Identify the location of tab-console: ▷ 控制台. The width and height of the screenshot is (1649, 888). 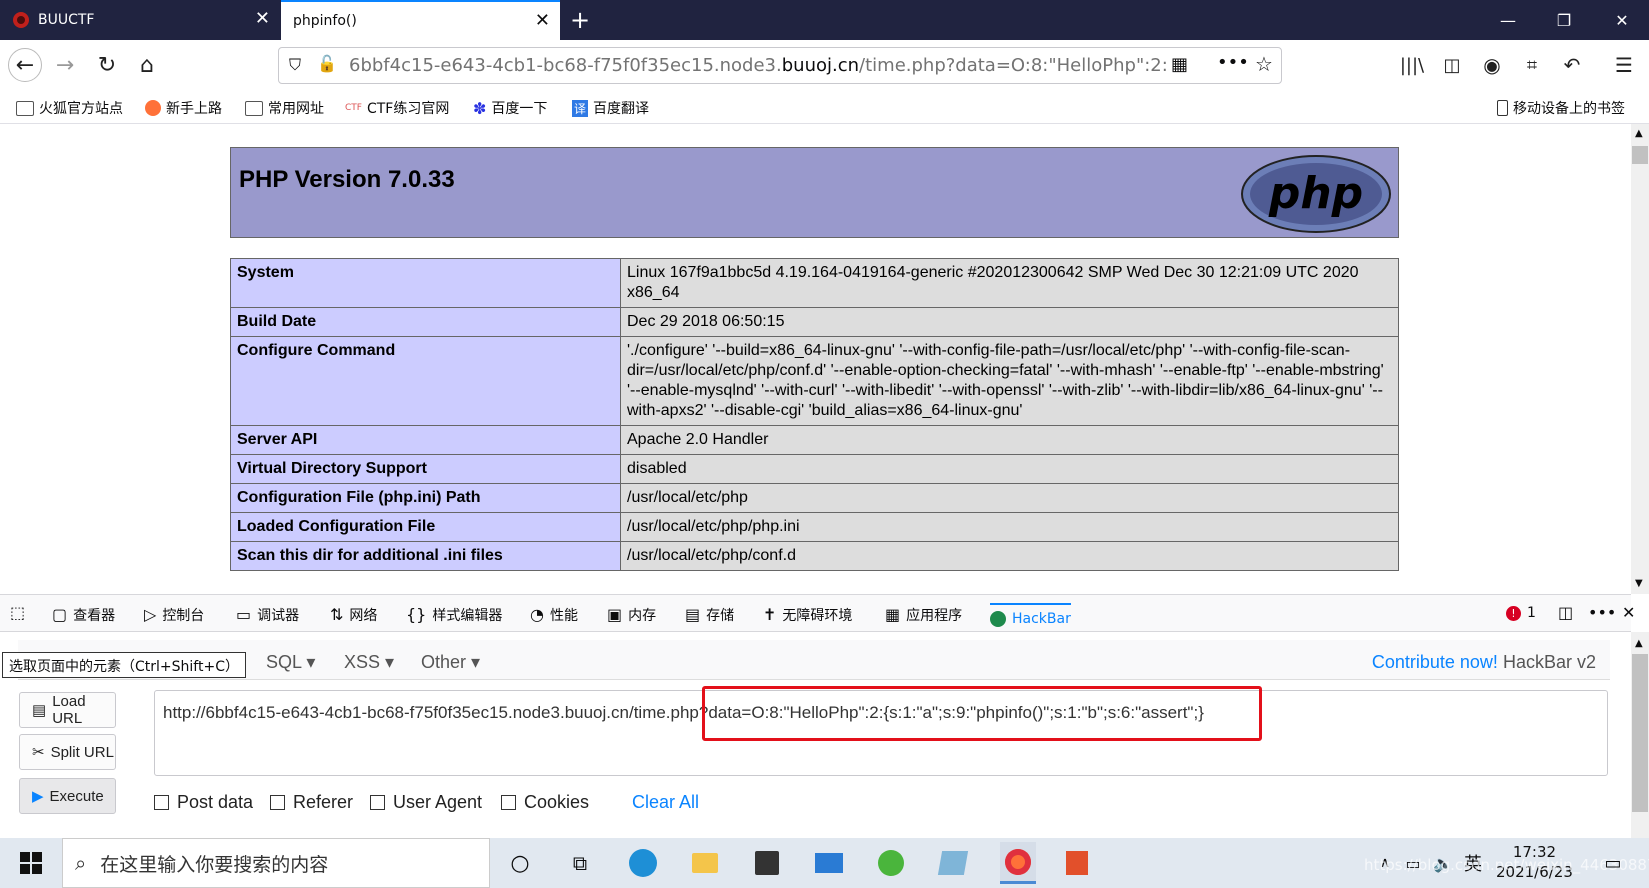
(174, 615).